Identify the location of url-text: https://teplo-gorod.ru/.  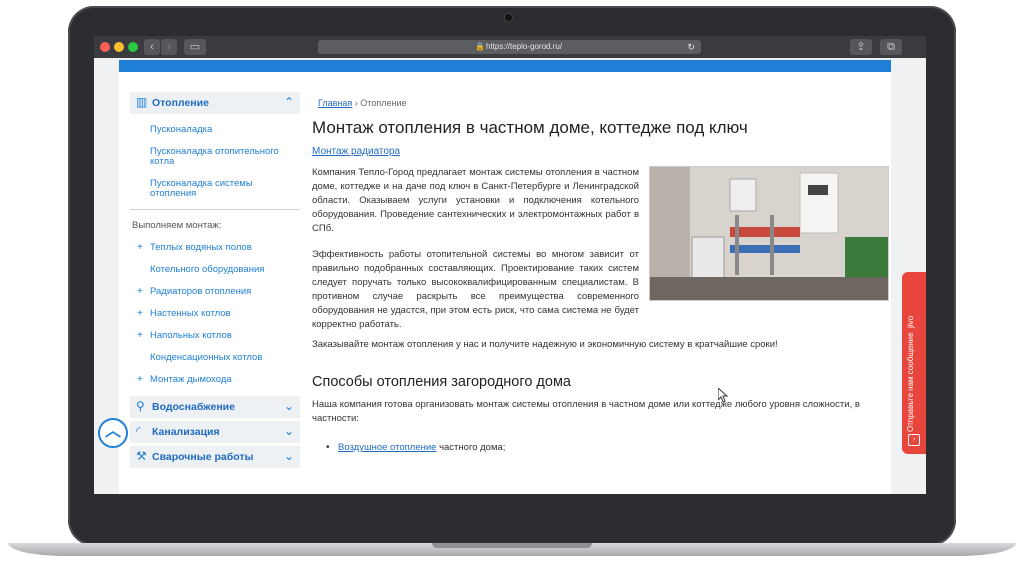
(524, 46).